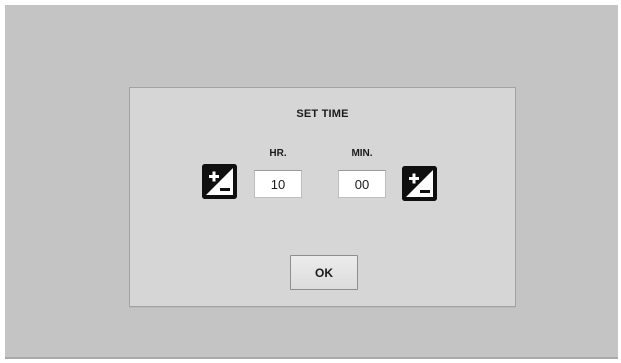  I want to click on minute-label: MIN., so click(362, 153).